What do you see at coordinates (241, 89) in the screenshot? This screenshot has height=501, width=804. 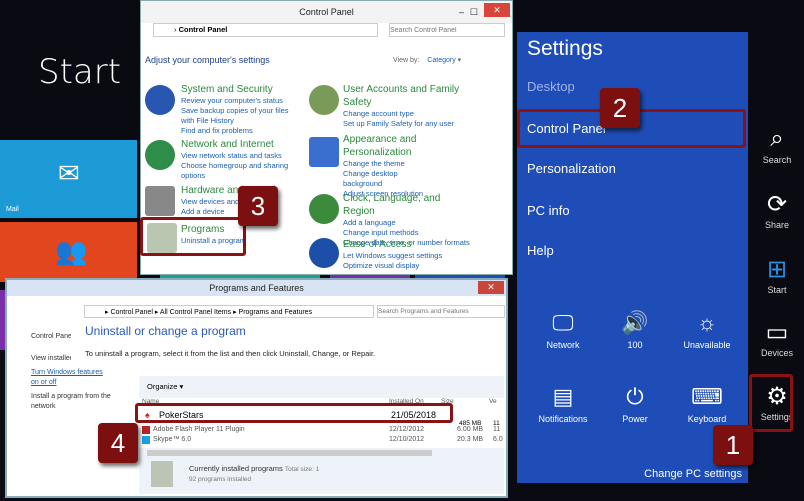 I see `category-title: System and Security` at bounding box center [241, 89].